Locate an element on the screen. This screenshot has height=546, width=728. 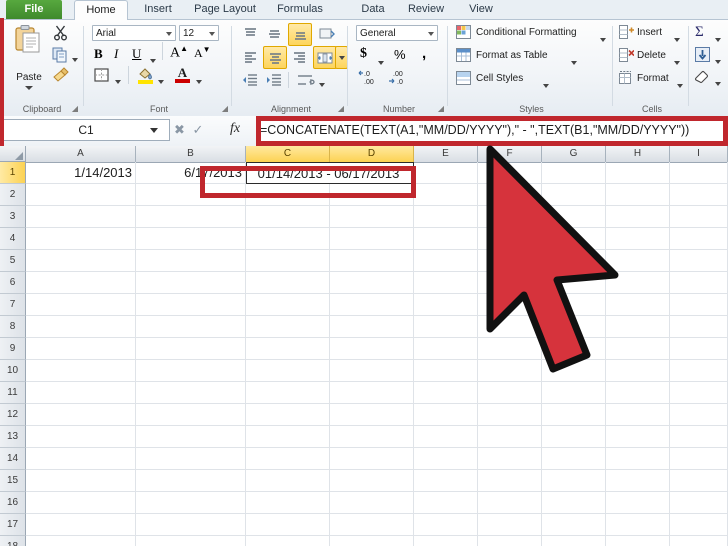
cell-I3 is located at coordinates (699, 217).